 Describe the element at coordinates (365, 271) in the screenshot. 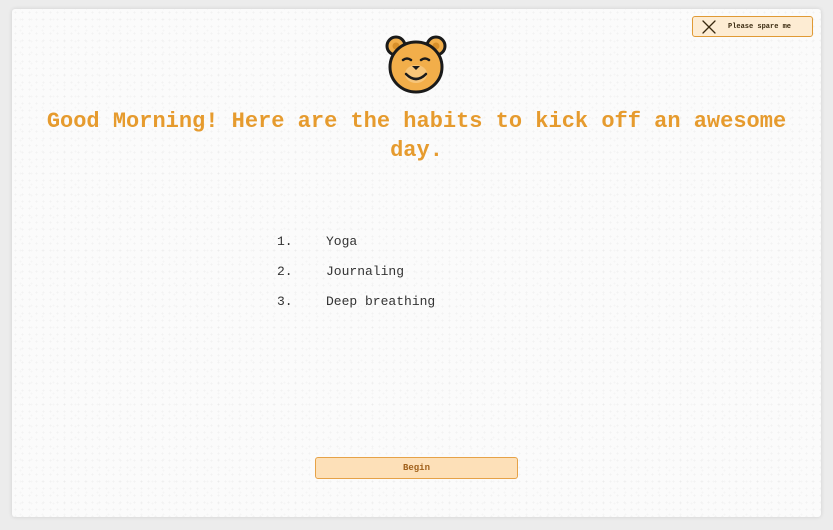

I see `habit-label: Journaling` at that location.